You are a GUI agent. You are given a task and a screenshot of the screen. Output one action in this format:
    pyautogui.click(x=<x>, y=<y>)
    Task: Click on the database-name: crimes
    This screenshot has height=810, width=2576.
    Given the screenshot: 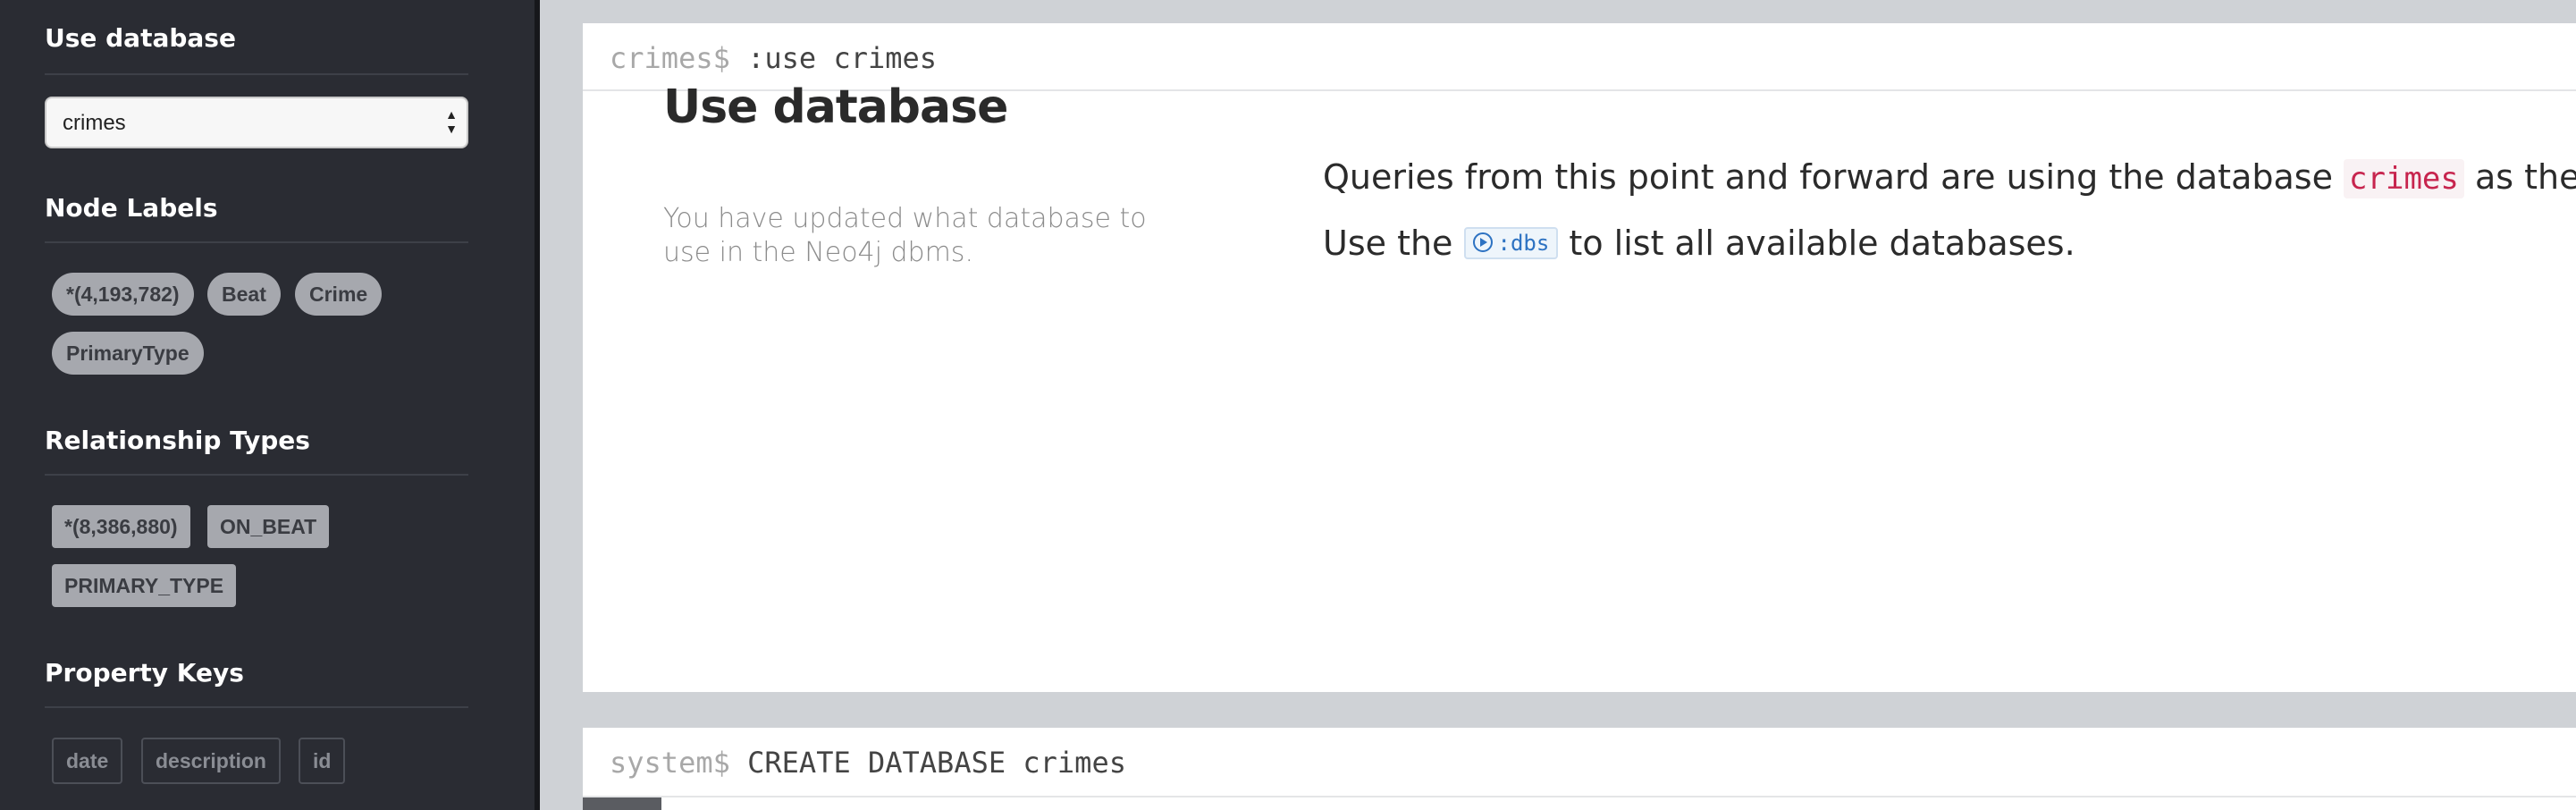 What is the action you would take?
    pyautogui.click(x=2404, y=178)
    